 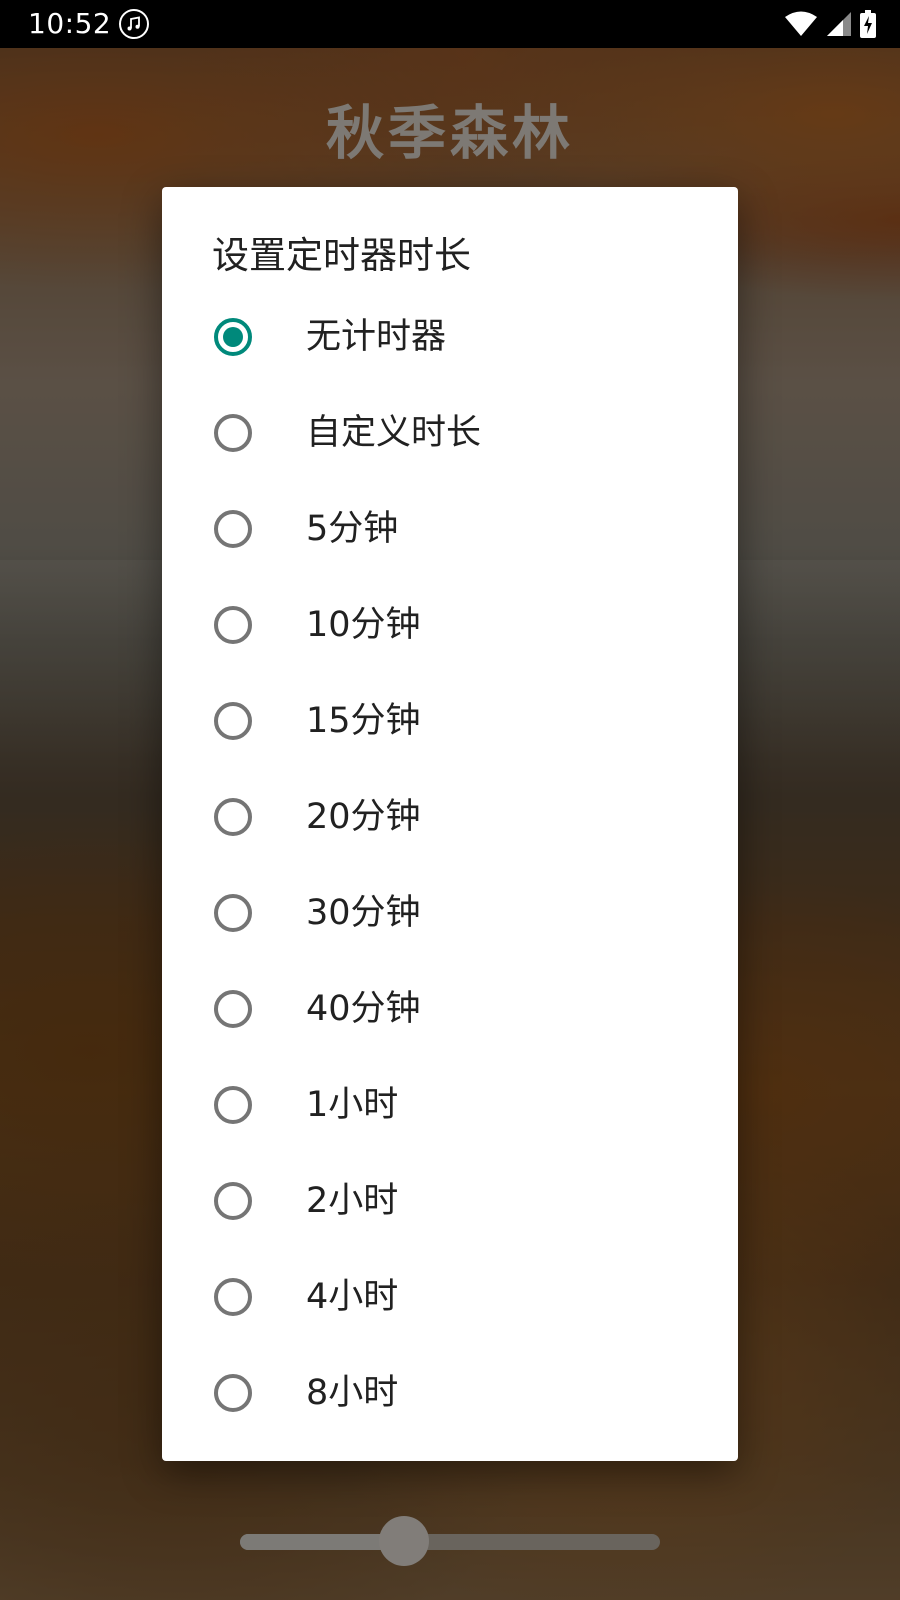 I want to click on timer-option-label: 40分钟, so click(x=363, y=1009).